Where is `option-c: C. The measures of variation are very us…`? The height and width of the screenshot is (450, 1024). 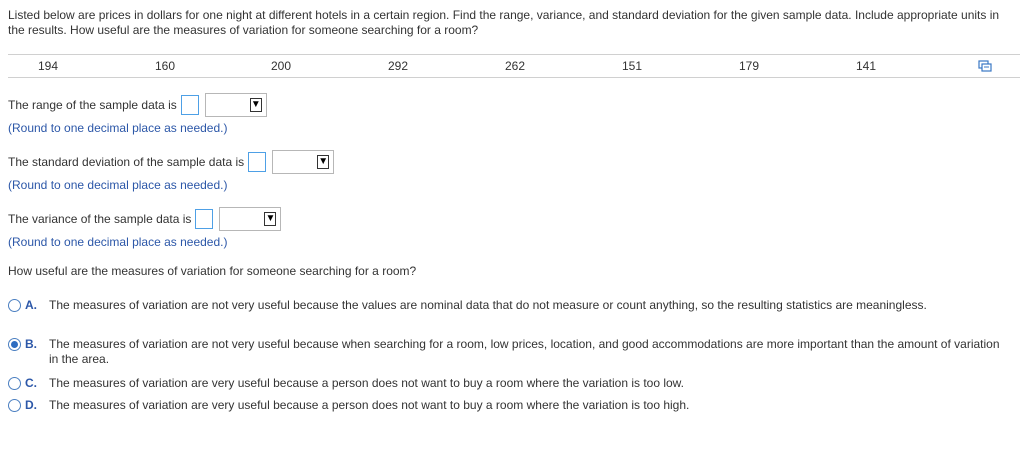
option-c: C. The measures of variation are very us… is located at coordinates (510, 383).